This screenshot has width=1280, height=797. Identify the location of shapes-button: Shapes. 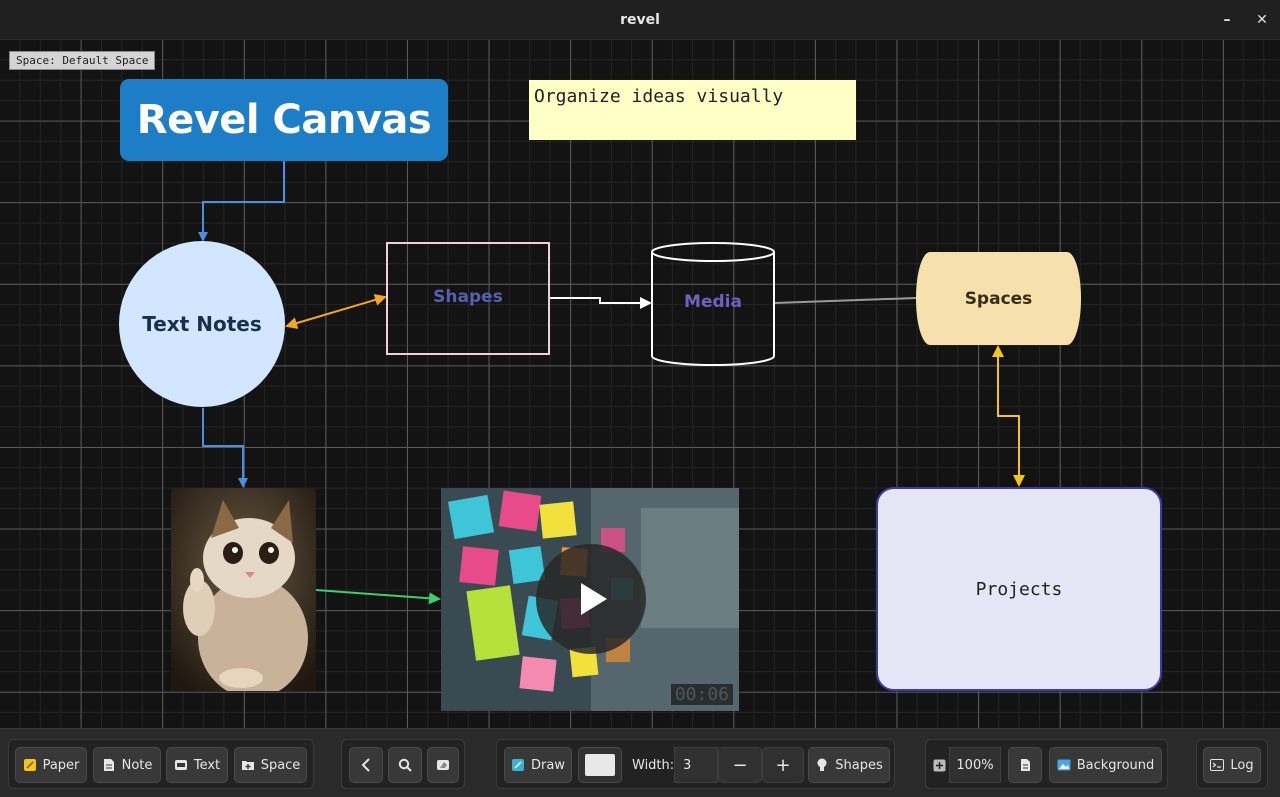
(849, 765).